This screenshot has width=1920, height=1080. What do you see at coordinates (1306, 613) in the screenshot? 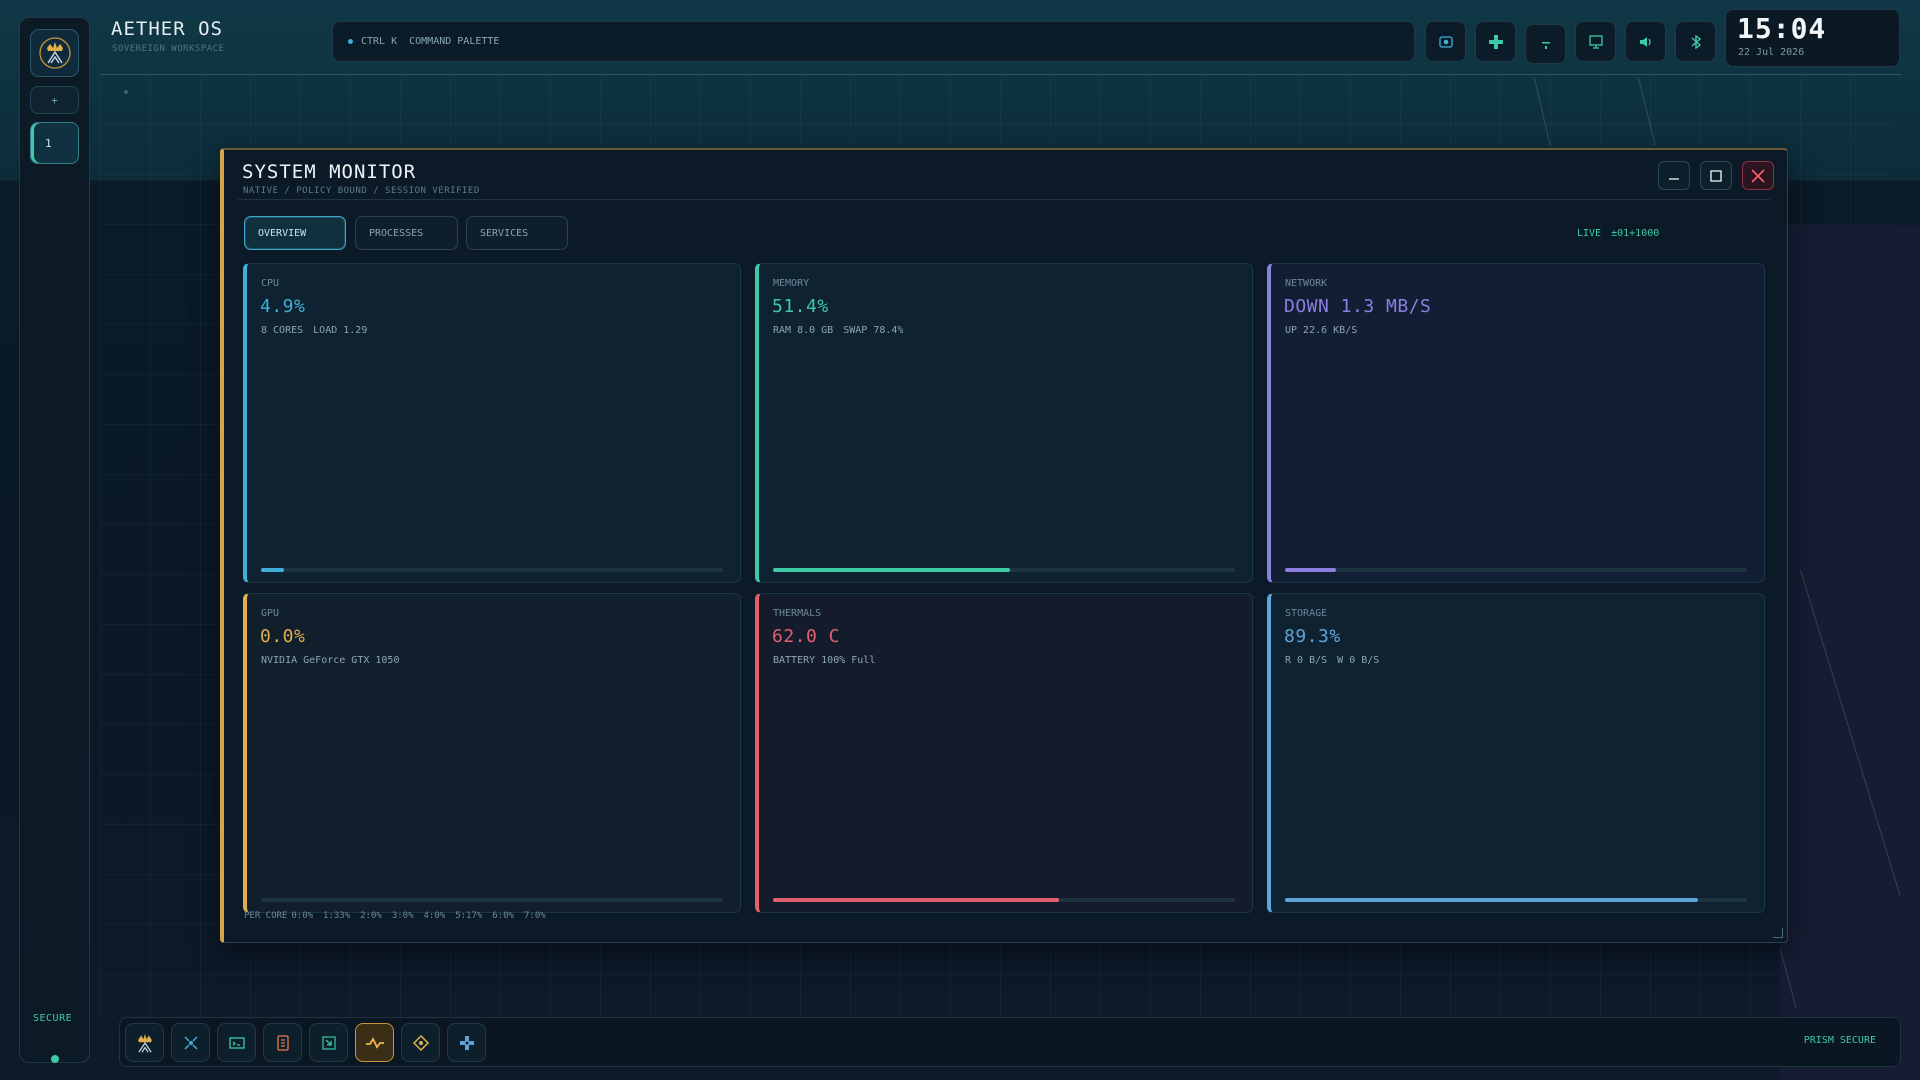
I see `card-label: STORAGE` at bounding box center [1306, 613].